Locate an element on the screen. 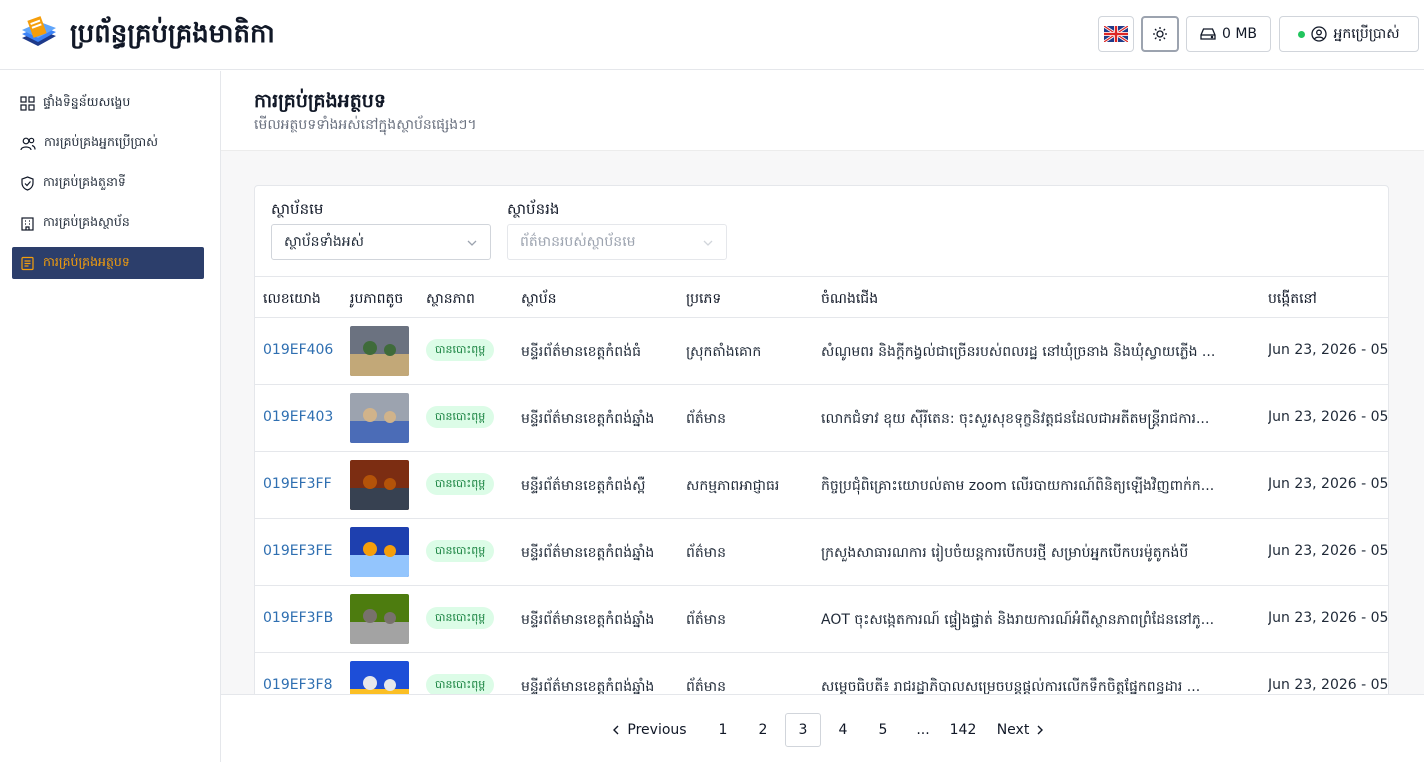 The width and height of the screenshot is (1424, 762). user-menu-button: អ្នកប្រើប្រាស់ is located at coordinates (1349, 34).